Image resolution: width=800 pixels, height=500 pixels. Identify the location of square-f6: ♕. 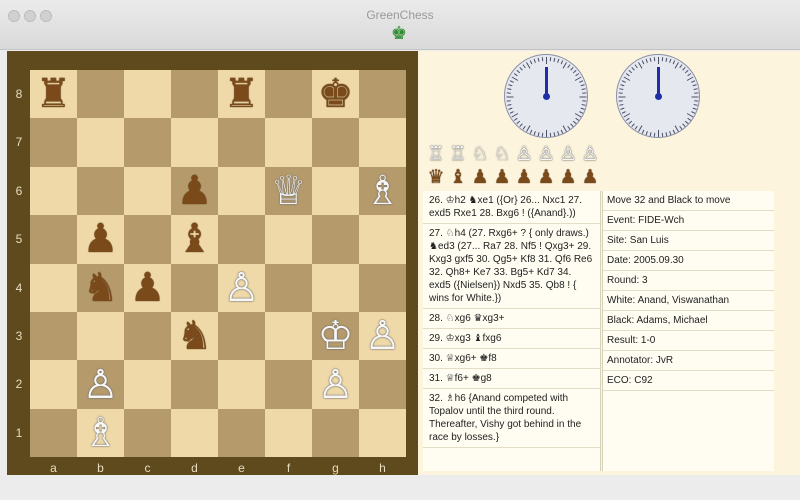
(288, 191).